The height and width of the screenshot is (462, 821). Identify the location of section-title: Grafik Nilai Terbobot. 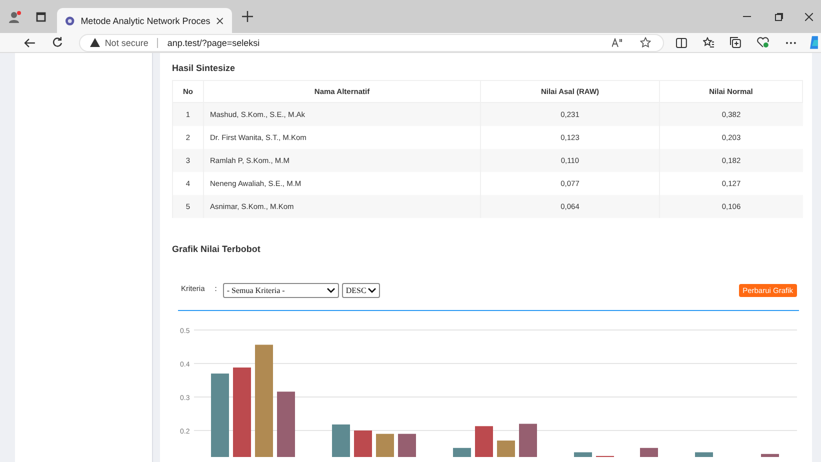
(217, 249).